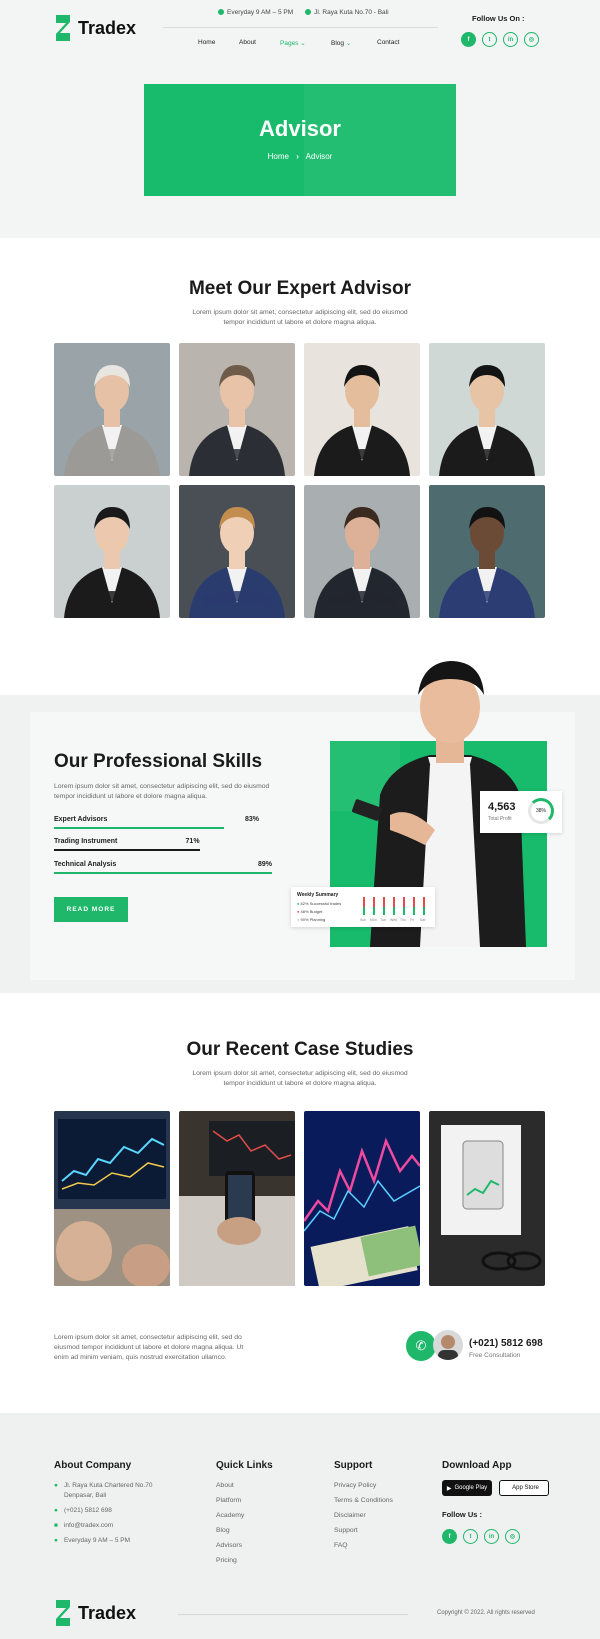 Image resolution: width=600 pixels, height=1639 pixels. Describe the element at coordinates (363, 1485) in the screenshot. I see `footer-support-link: Privacy Policy` at that location.